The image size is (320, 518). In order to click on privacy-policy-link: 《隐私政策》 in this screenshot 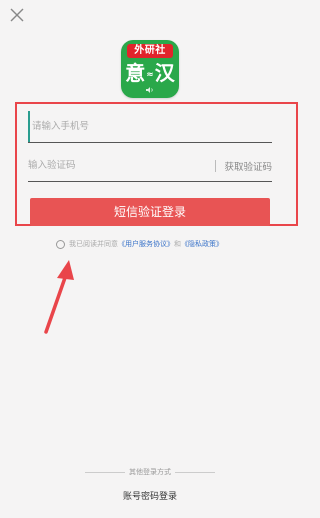, I will do `click(202, 244)`.